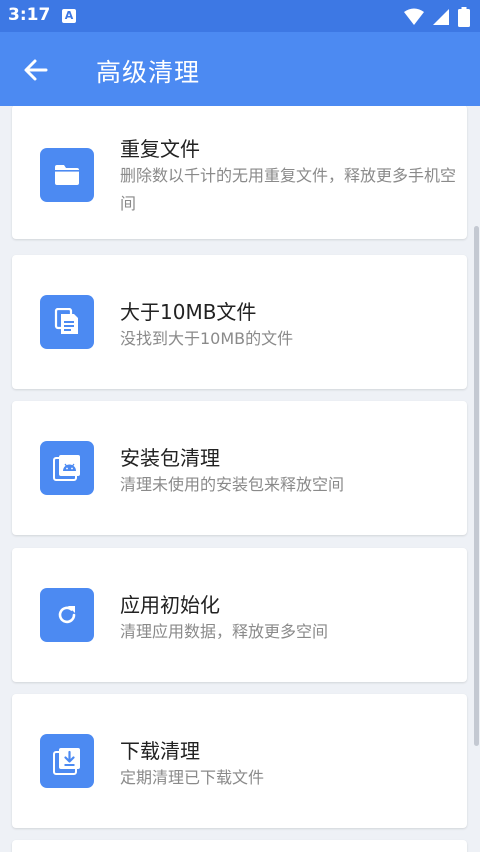  I want to click on card-app-reset: 应用初始化 清理应用数据，释放更多空间, so click(239, 615).